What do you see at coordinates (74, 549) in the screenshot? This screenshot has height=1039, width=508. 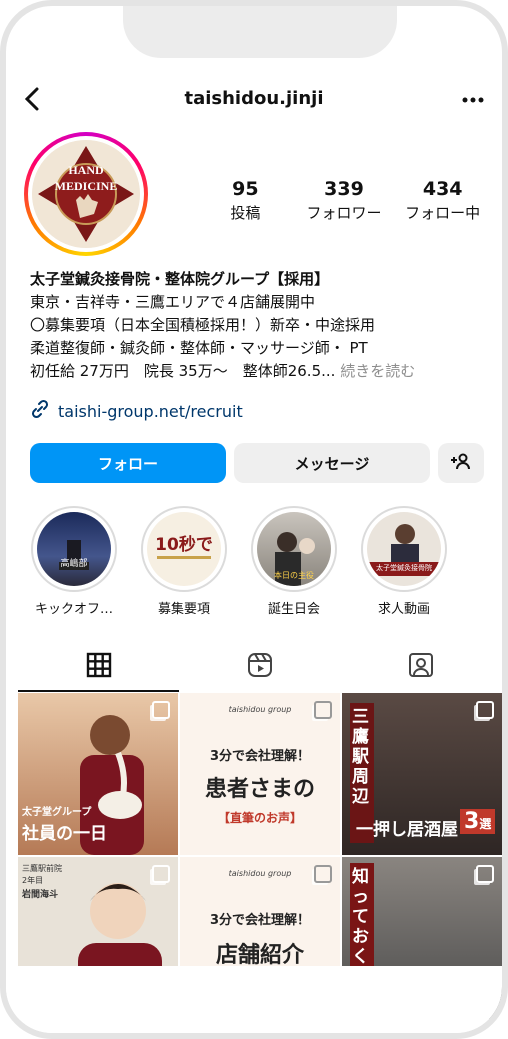 I see `highlight-cover: 高嶋部` at bounding box center [74, 549].